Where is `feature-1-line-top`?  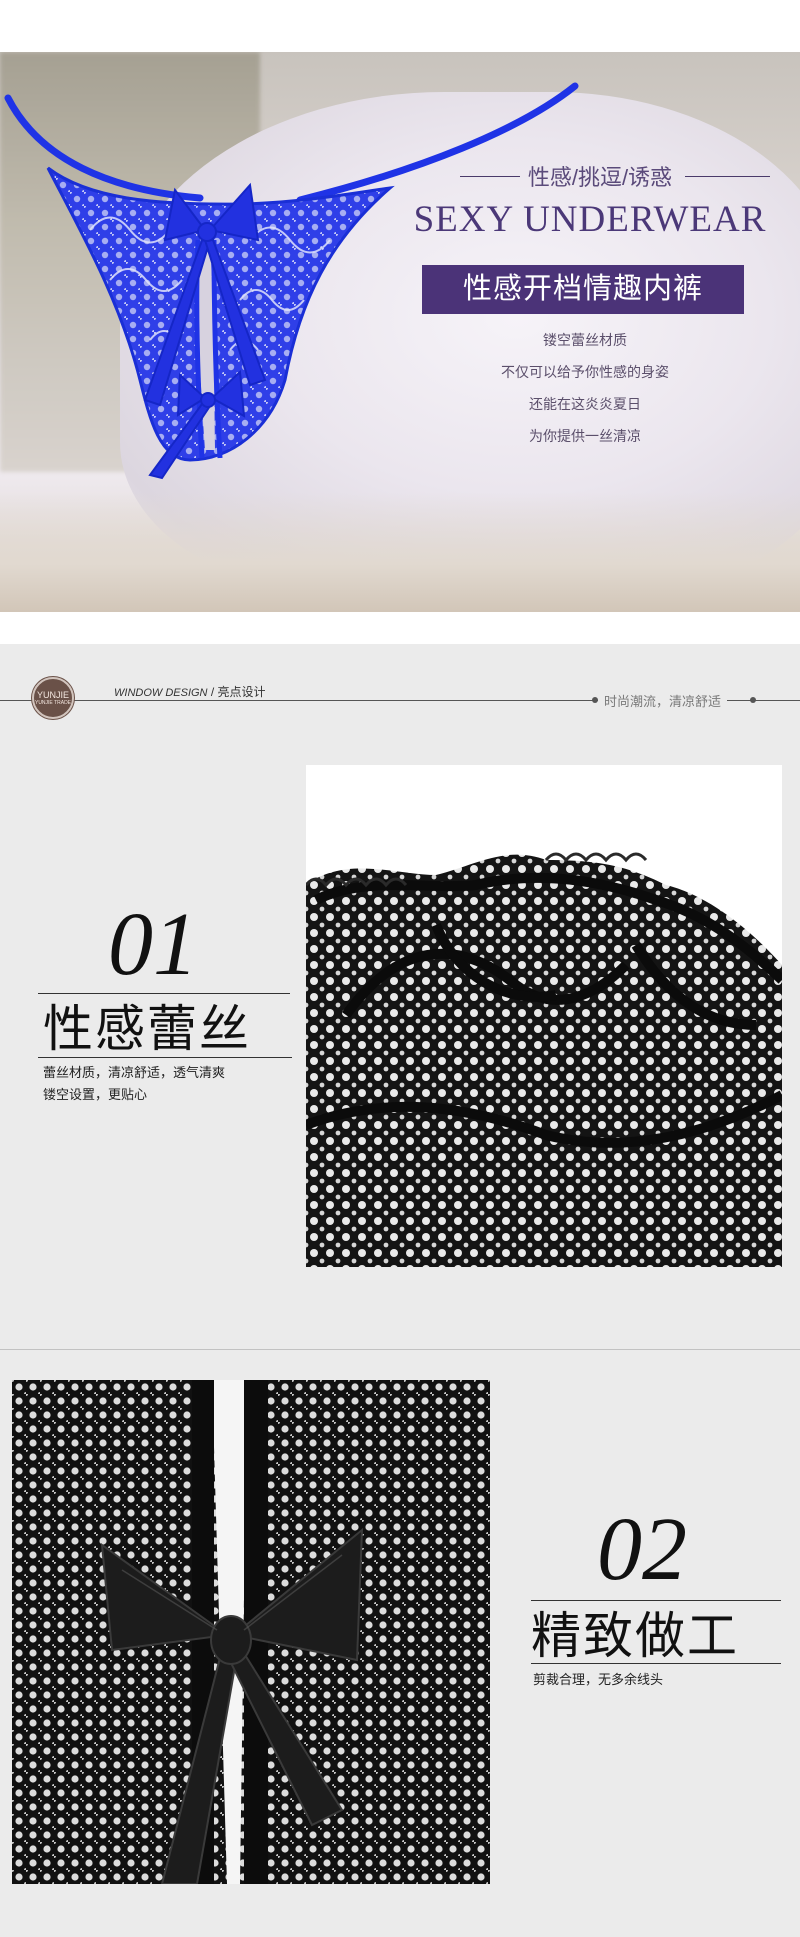 feature-1-line-top is located at coordinates (164, 993).